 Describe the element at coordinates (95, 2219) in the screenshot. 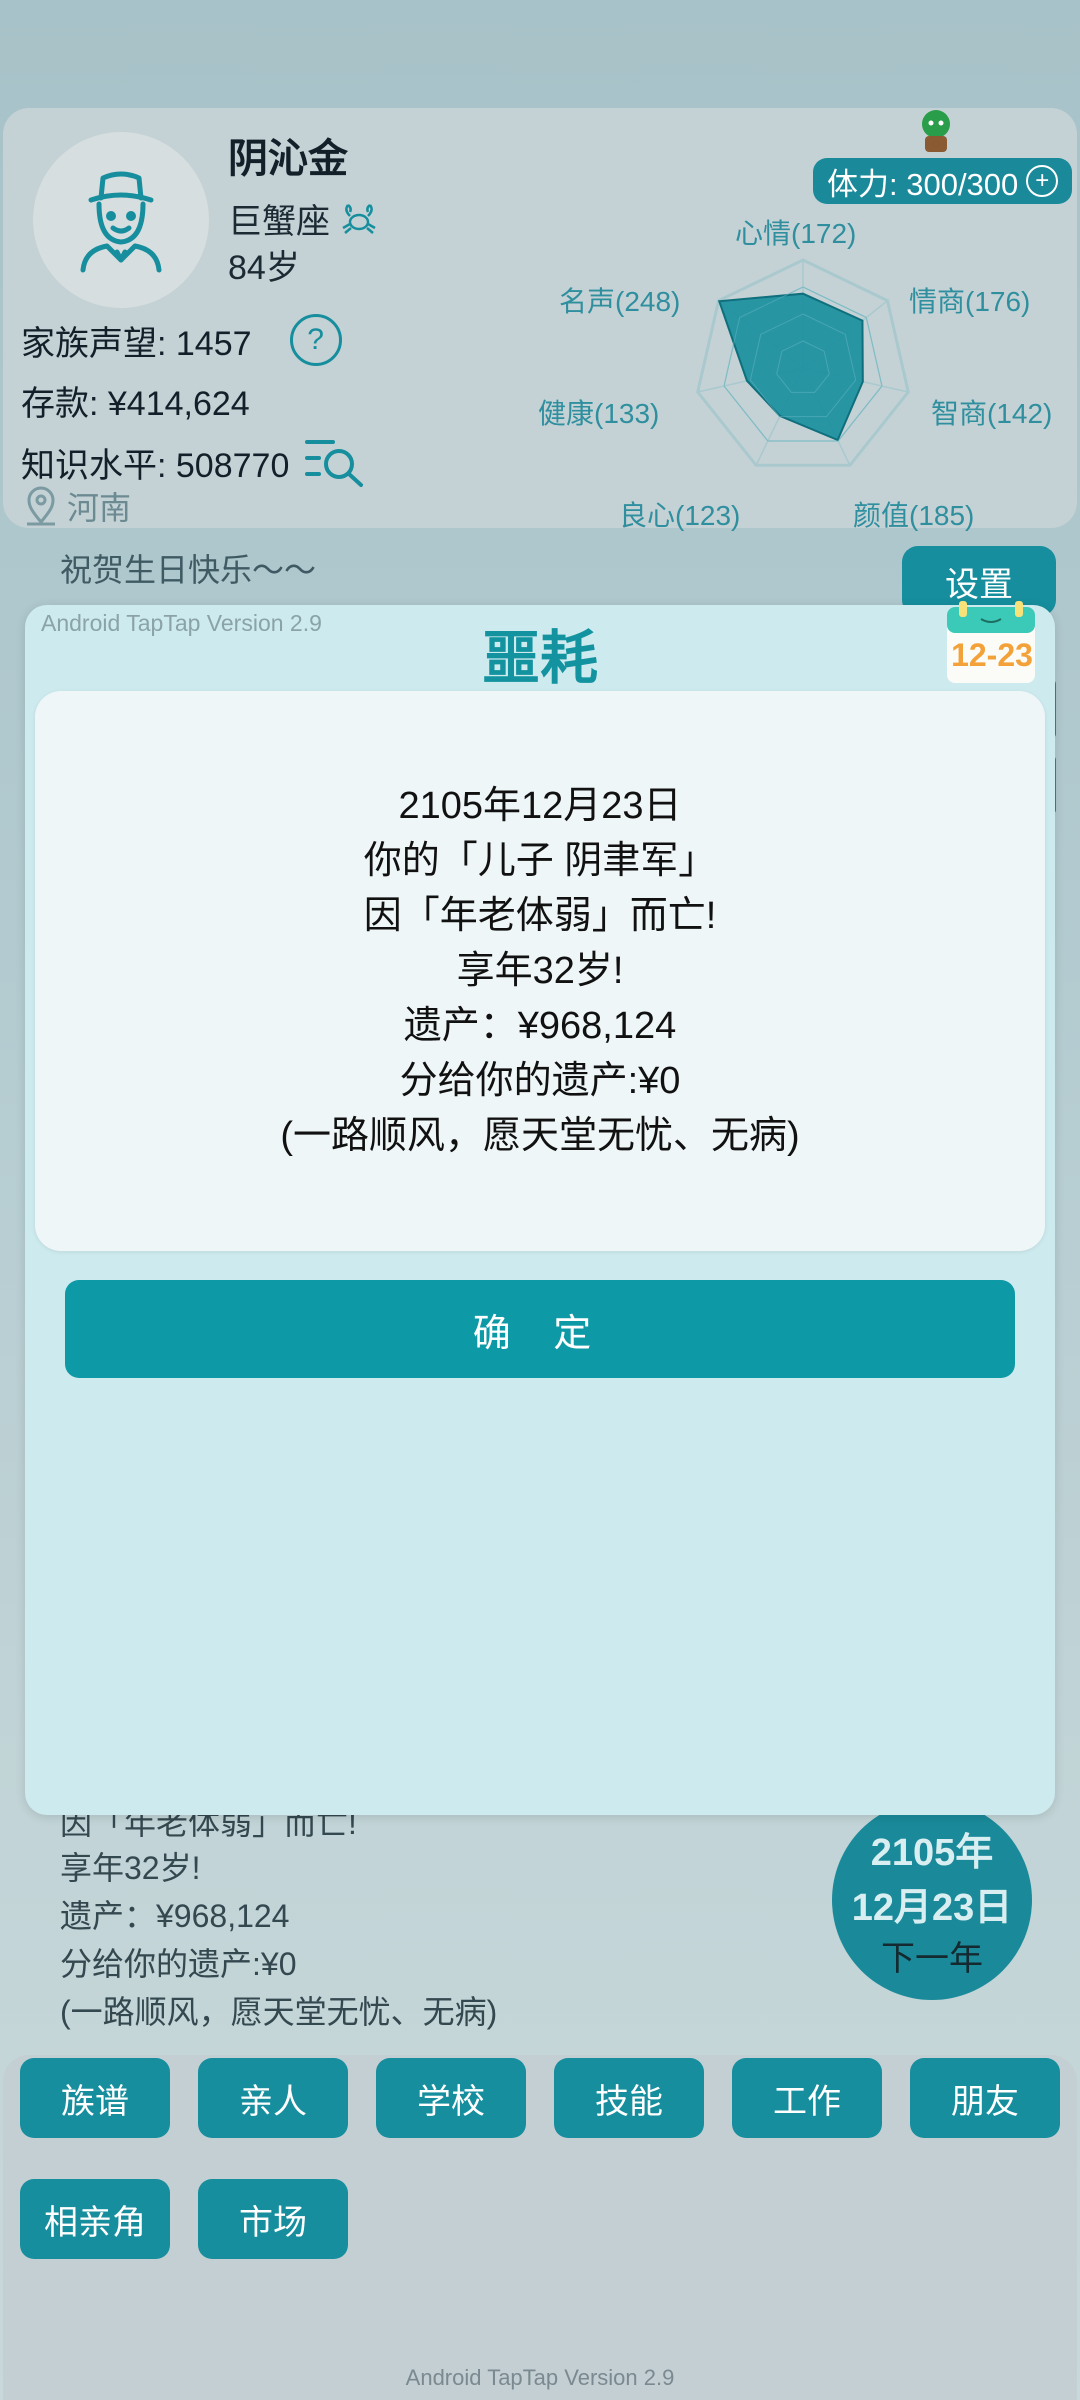

I see `nav-matchmaking-button: 相亲角` at that location.